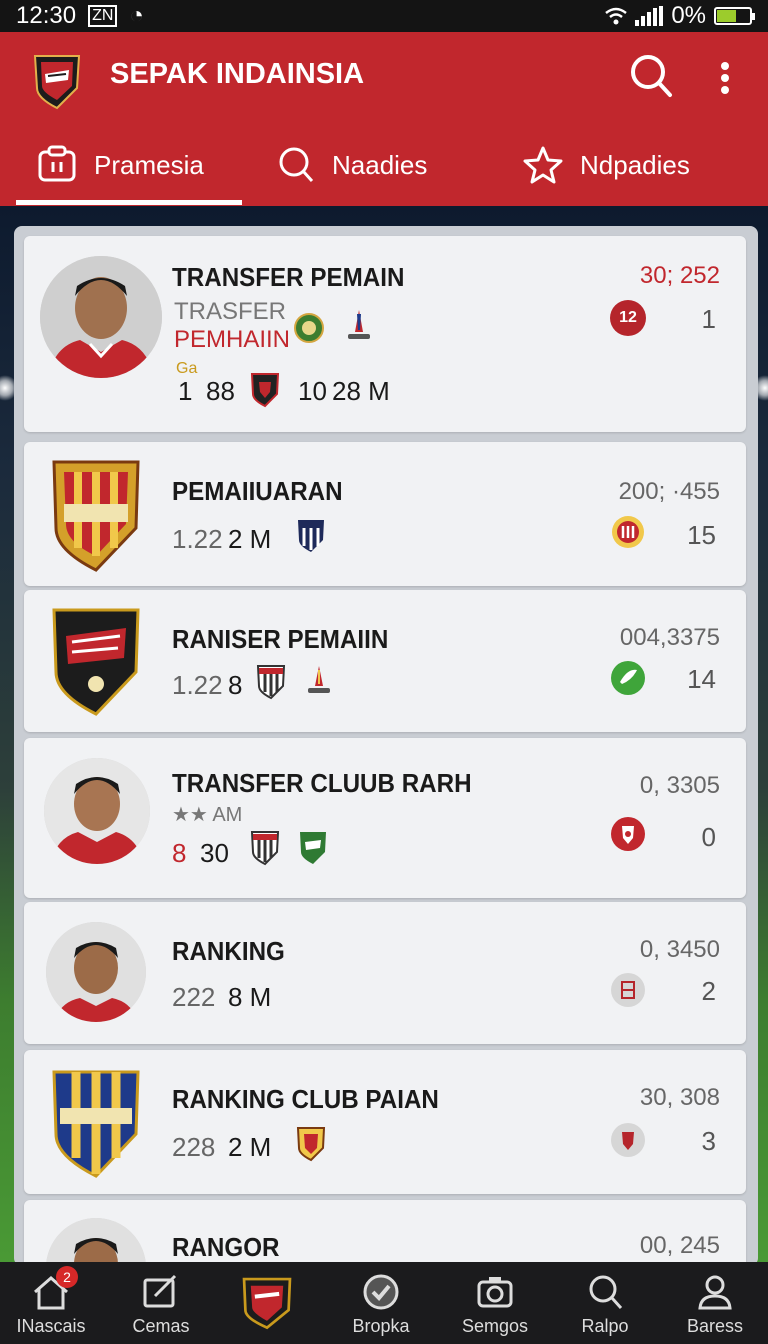 The height and width of the screenshot is (1344, 768). Describe the element at coordinates (628, 990) in the screenshot. I see `card-badge-icon` at that location.